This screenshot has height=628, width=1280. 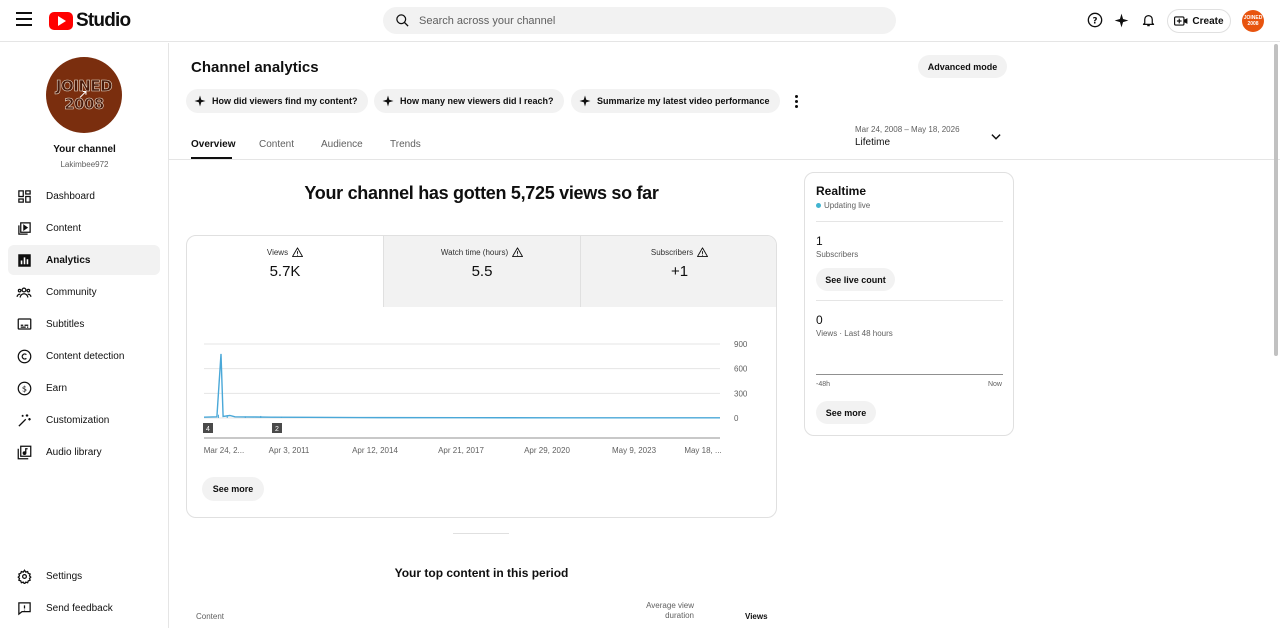 What do you see at coordinates (469, 101) in the screenshot?
I see `suggestion-chip: How many new viewers did I reach?` at bounding box center [469, 101].